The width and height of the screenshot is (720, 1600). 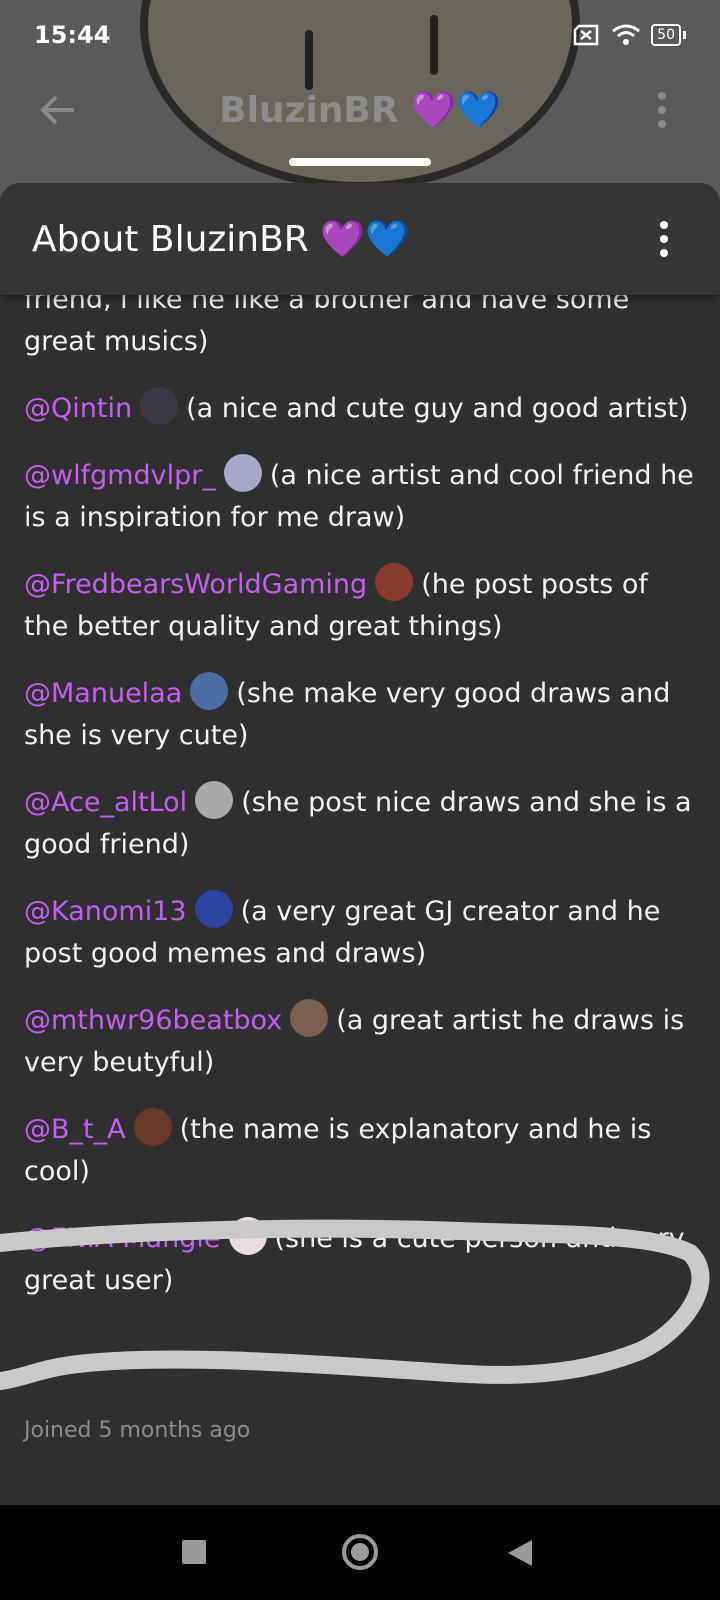 I want to click on recents-icon, so click(x=194, y=1552).